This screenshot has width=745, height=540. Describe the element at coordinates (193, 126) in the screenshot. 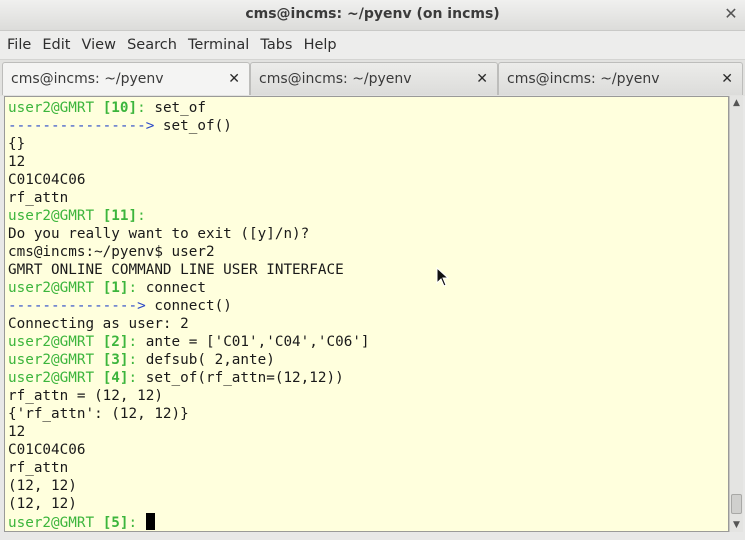

I see `output-text: set_of()` at that location.